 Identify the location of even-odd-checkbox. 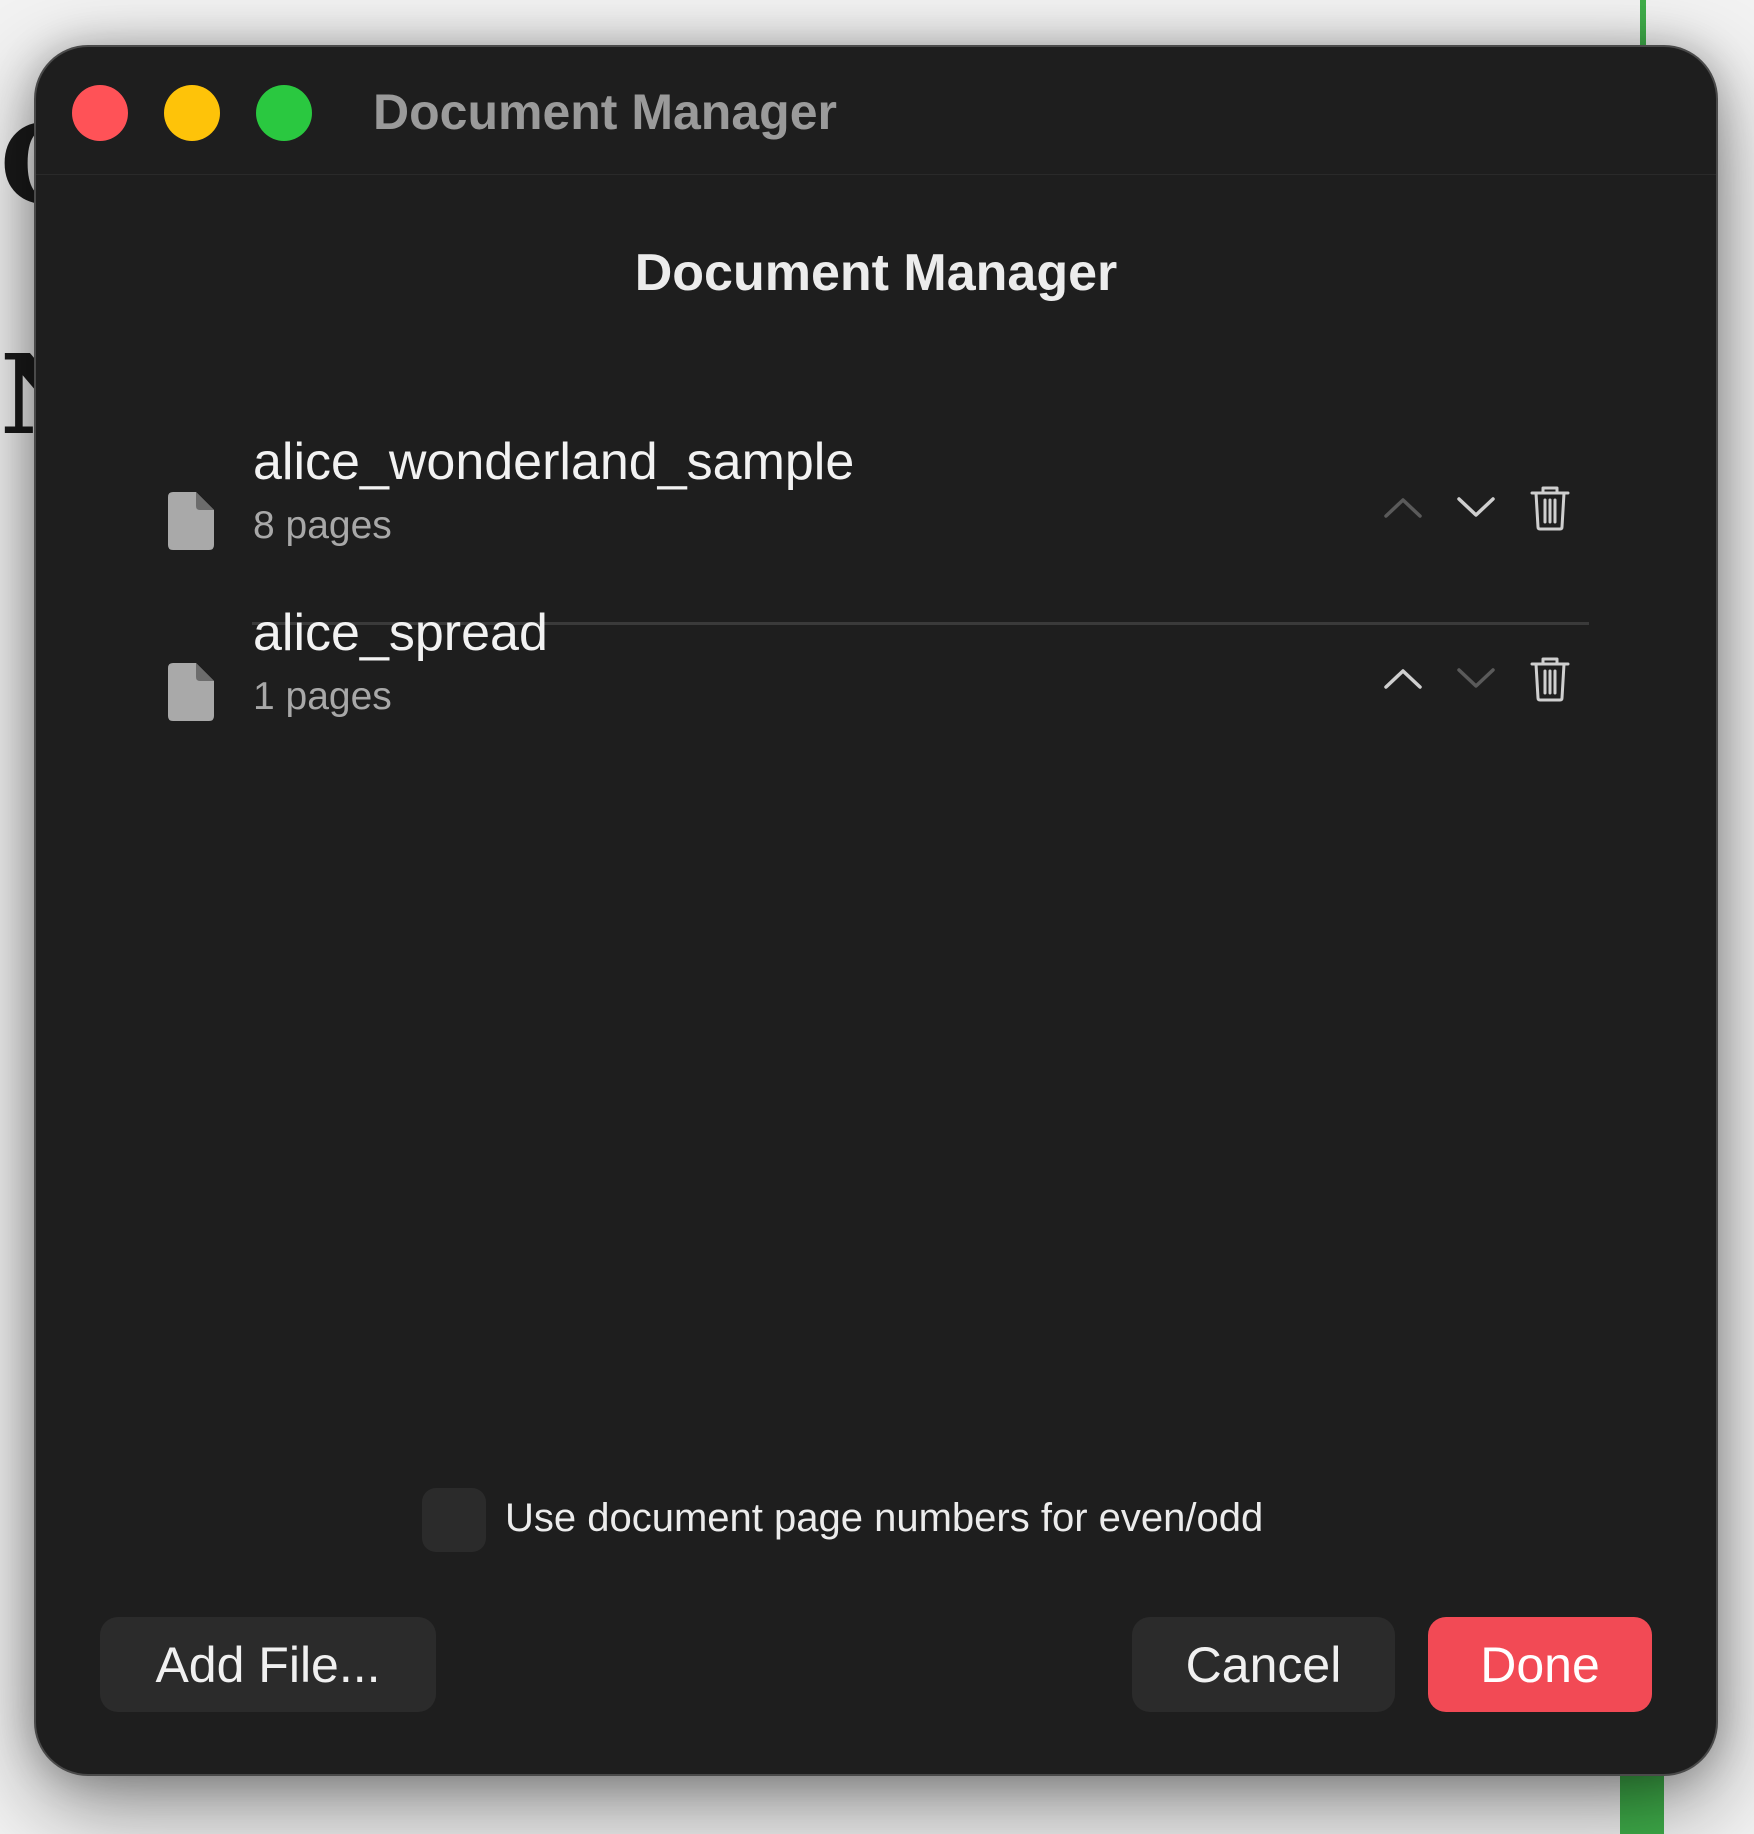
(454, 1520).